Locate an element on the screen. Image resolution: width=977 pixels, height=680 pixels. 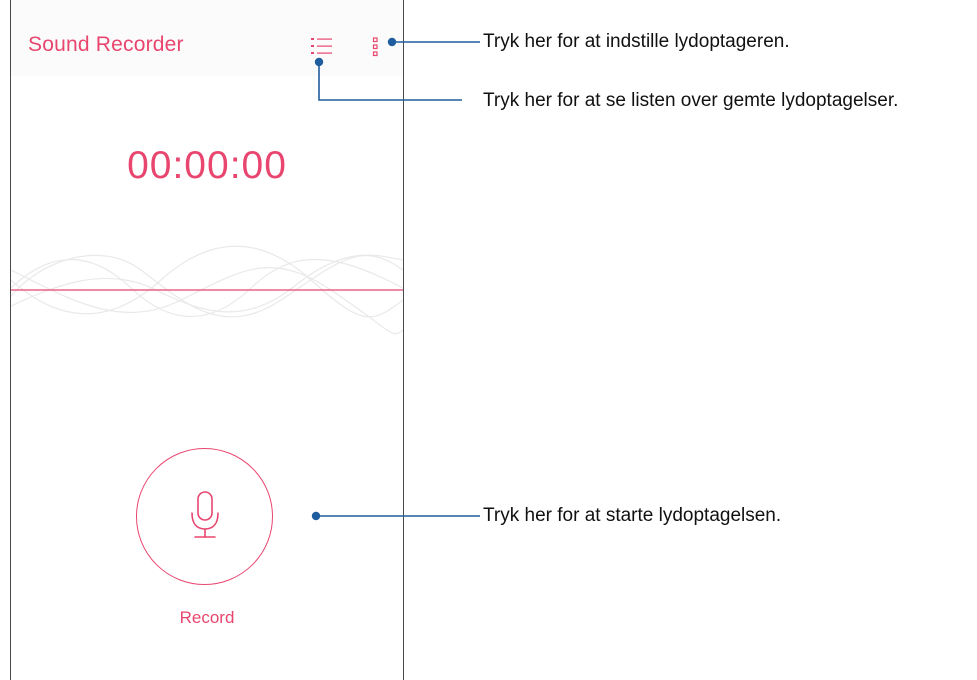
app-bar: Sound Recorder is located at coordinates (207, 38).